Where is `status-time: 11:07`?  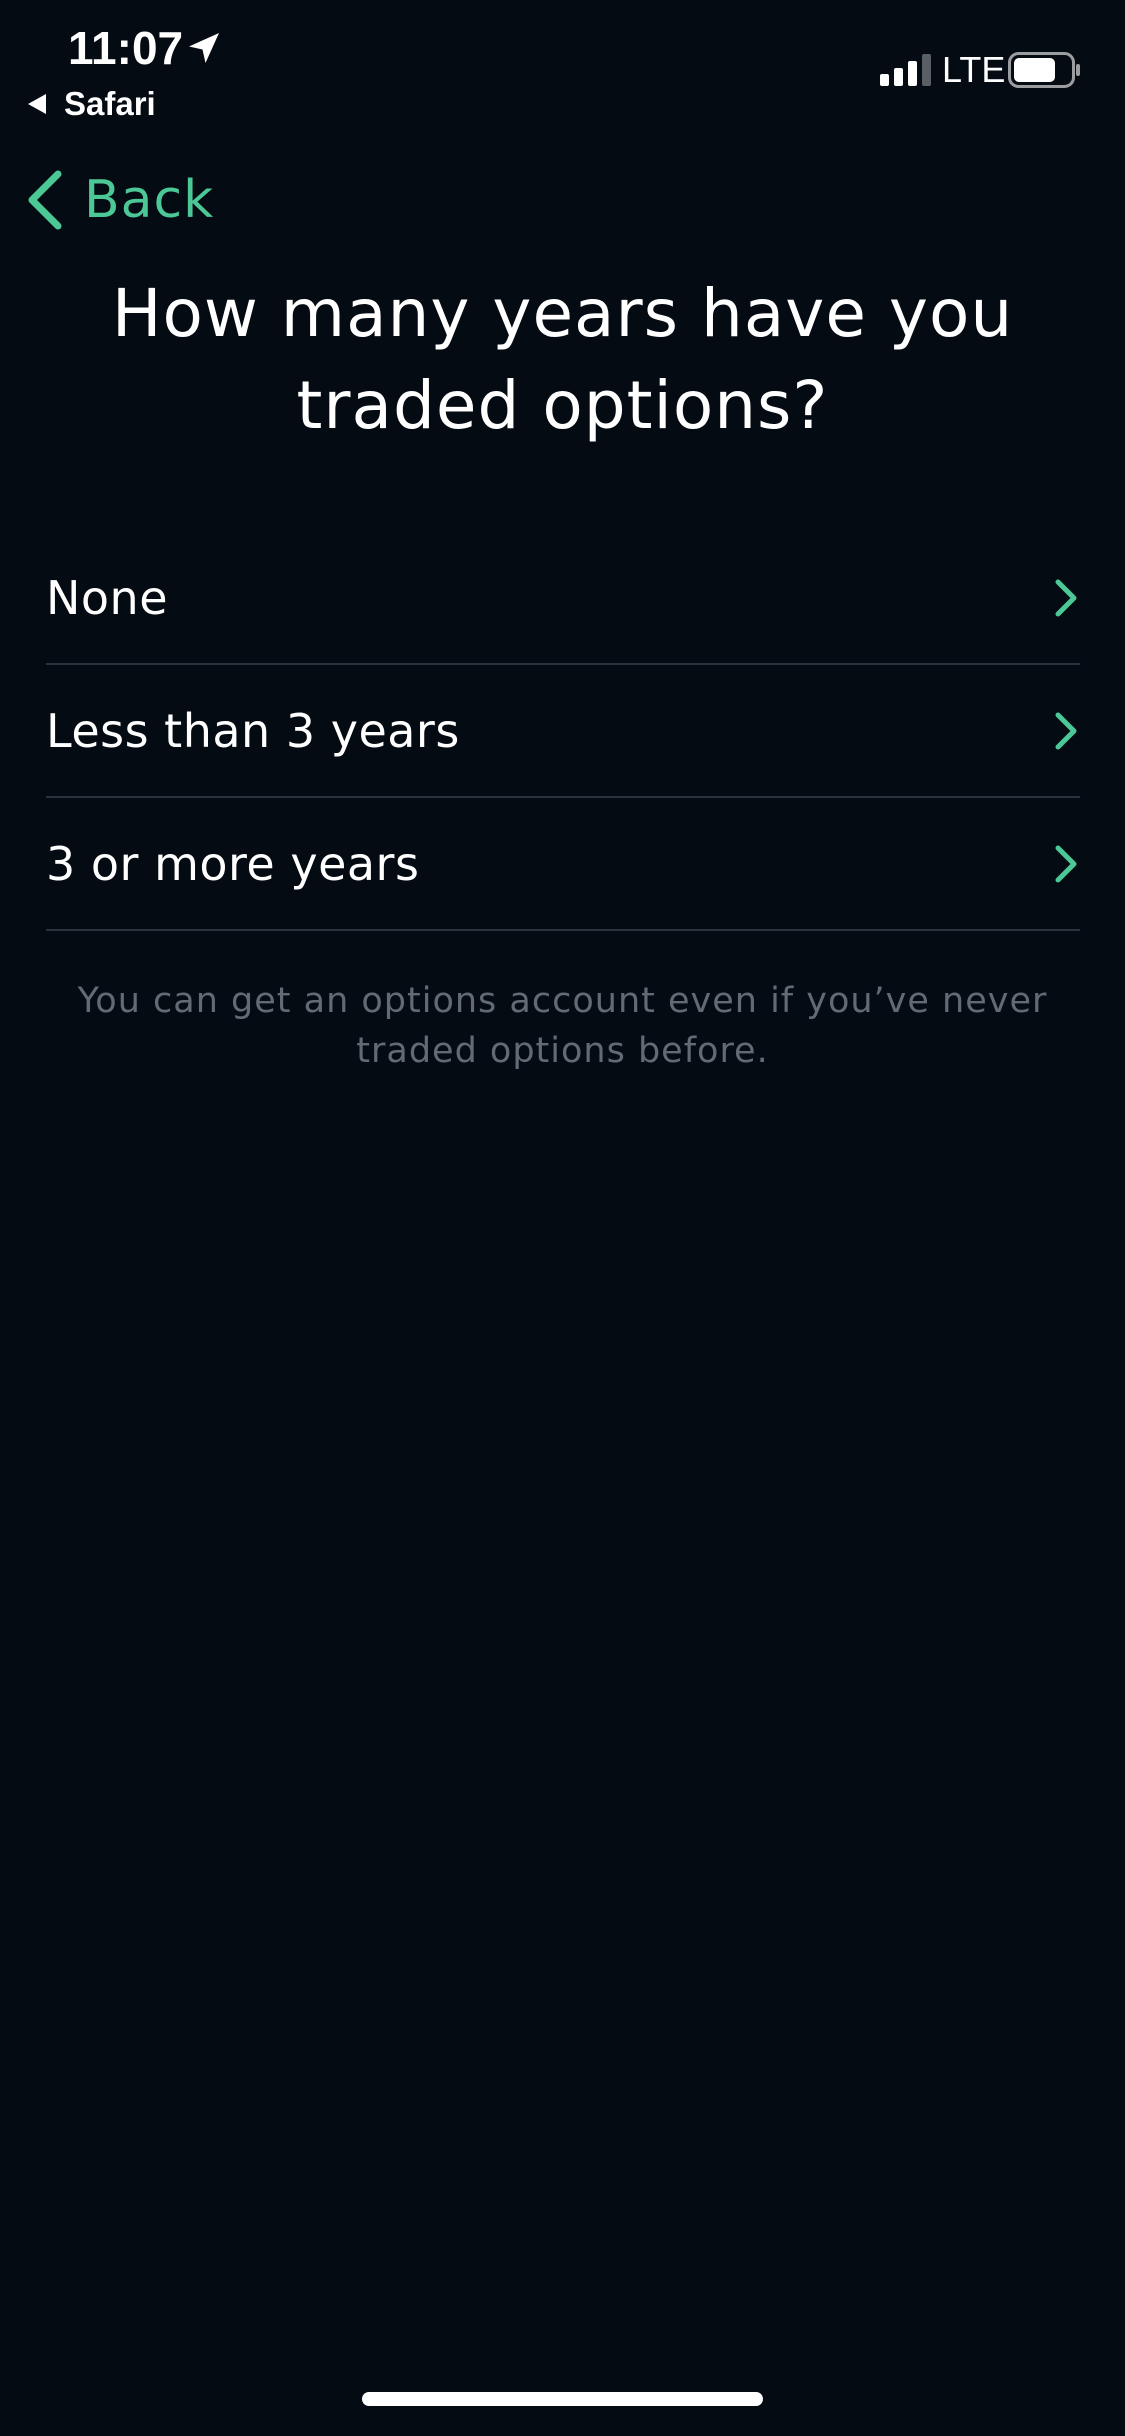
status-time: 11:07 is located at coordinates (126, 48).